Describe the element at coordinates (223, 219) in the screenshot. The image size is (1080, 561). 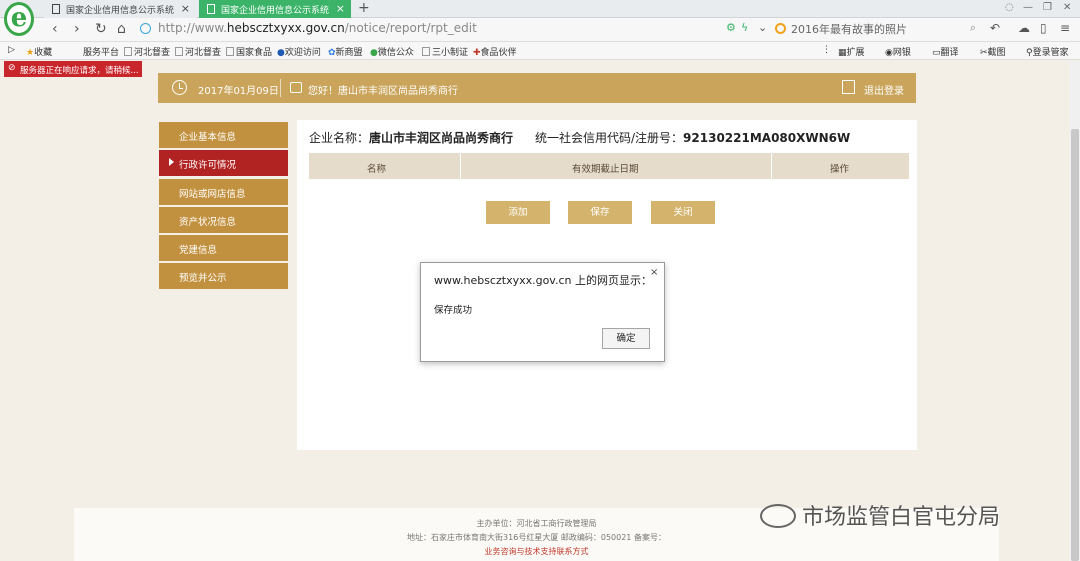
I see `sidebar-item-asset-status: 资产状况信息` at that location.